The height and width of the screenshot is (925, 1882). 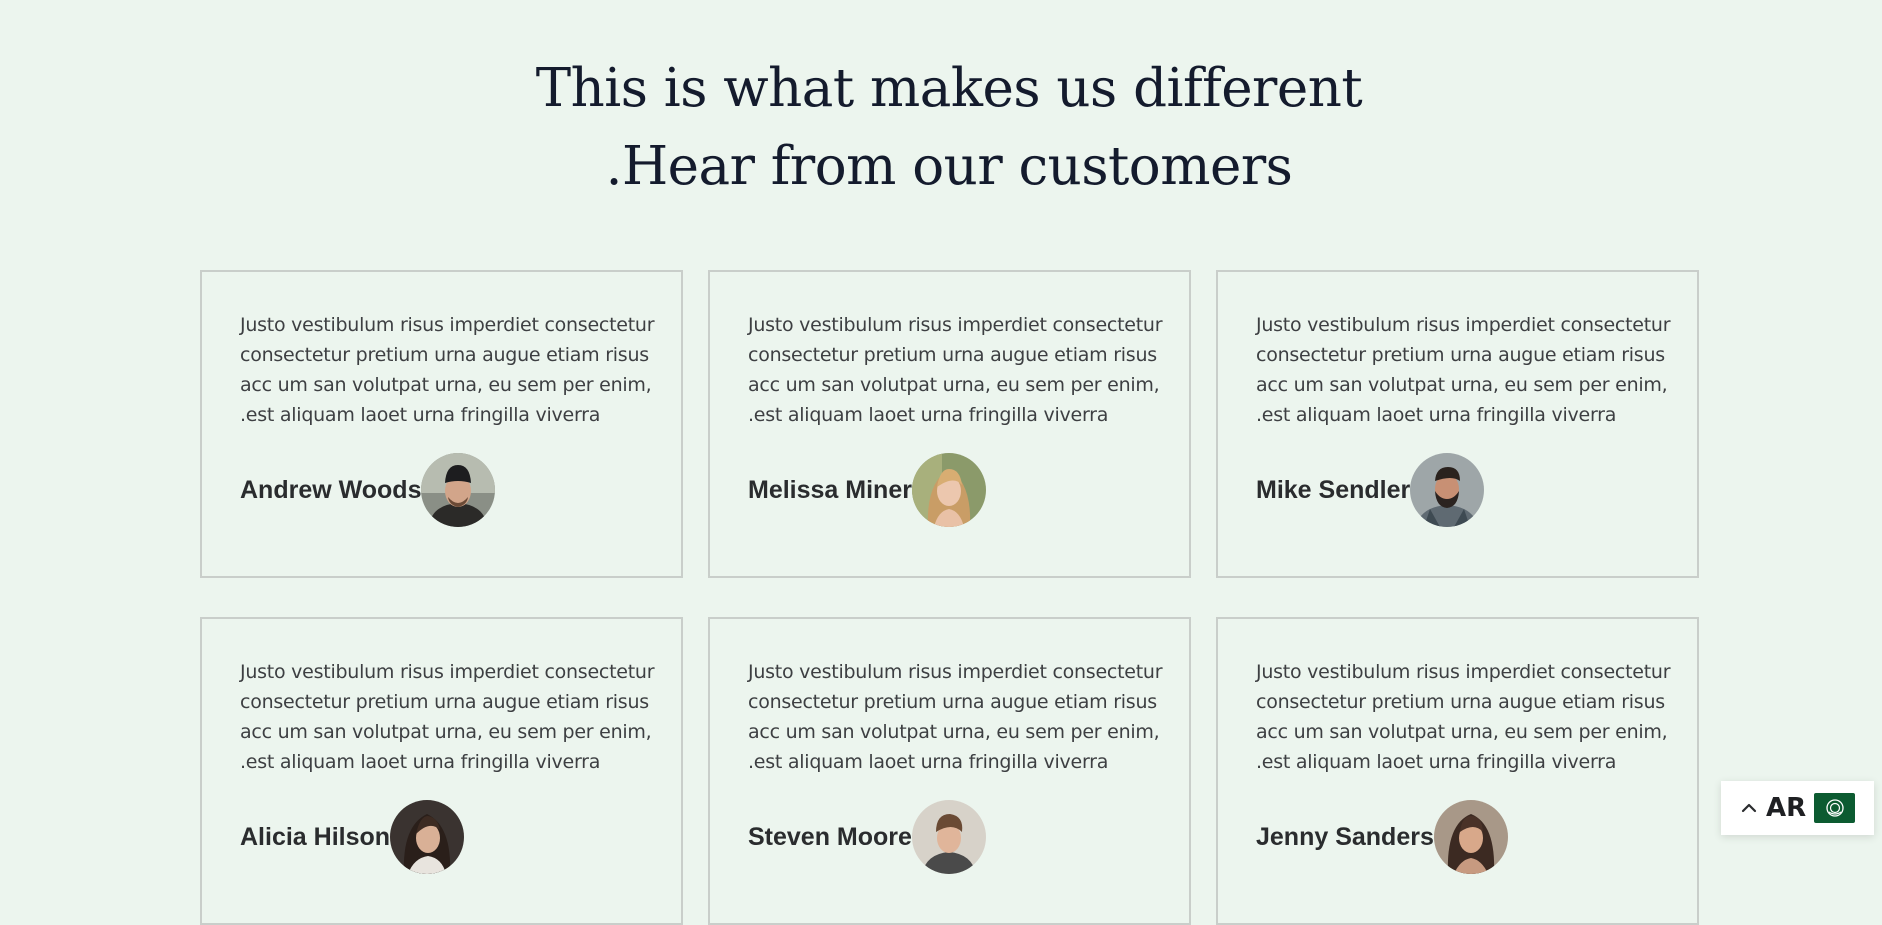 What do you see at coordinates (1835, 808) in the screenshot?
I see `arab-league-flag-icon` at bounding box center [1835, 808].